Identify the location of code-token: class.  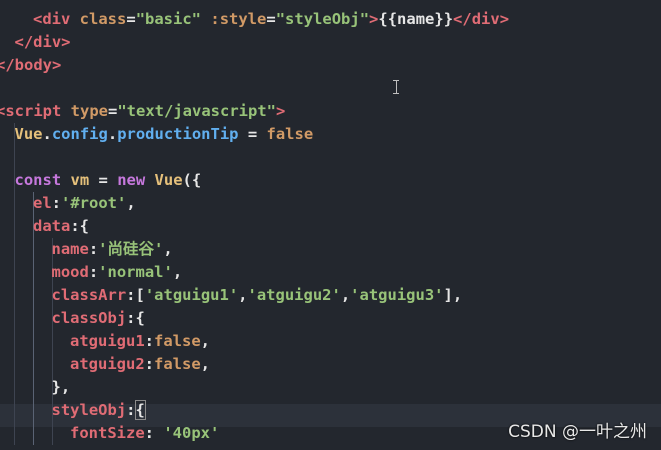
(103, 19).